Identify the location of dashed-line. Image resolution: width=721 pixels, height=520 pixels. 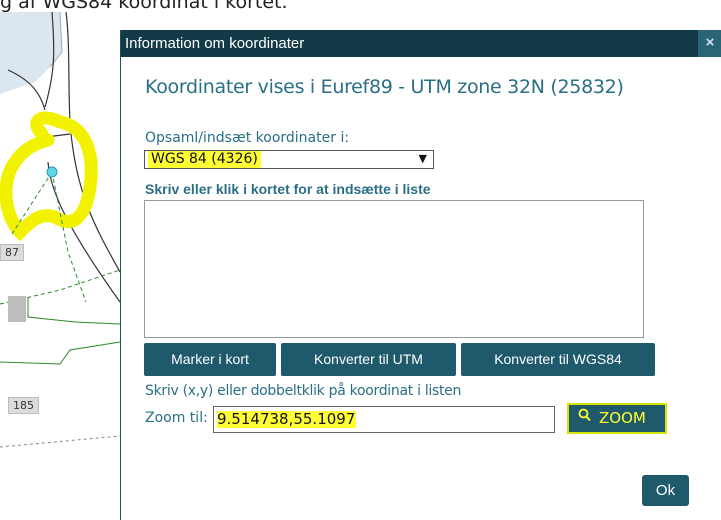
(60, 441).